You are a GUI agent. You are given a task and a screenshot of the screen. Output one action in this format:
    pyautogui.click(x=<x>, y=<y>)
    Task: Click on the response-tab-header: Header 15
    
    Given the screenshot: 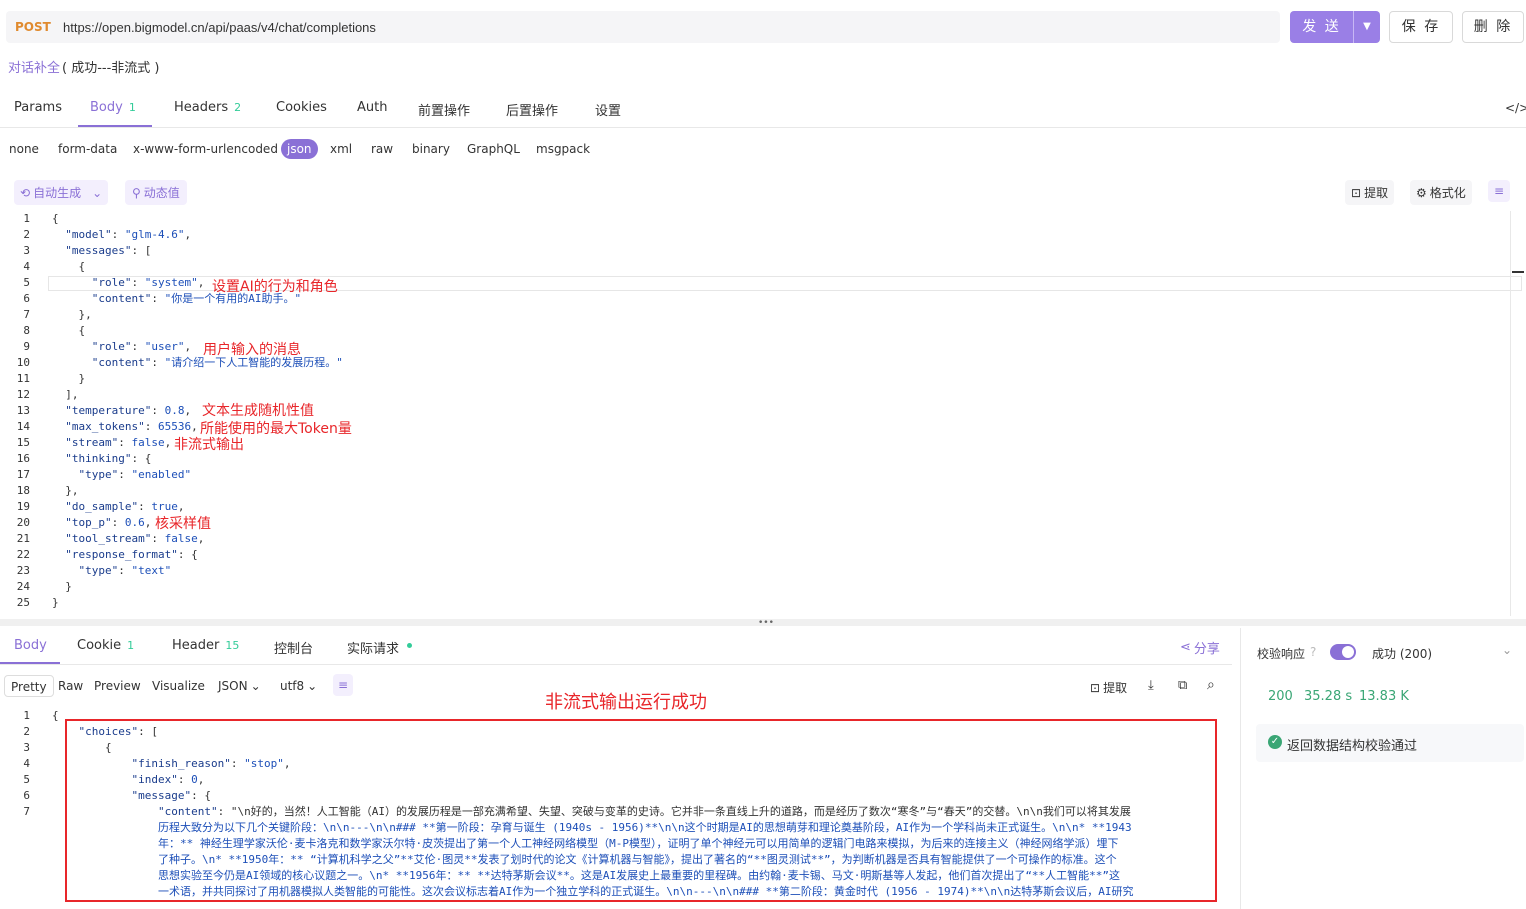 What is the action you would take?
    pyautogui.click(x=205, y=645)
    